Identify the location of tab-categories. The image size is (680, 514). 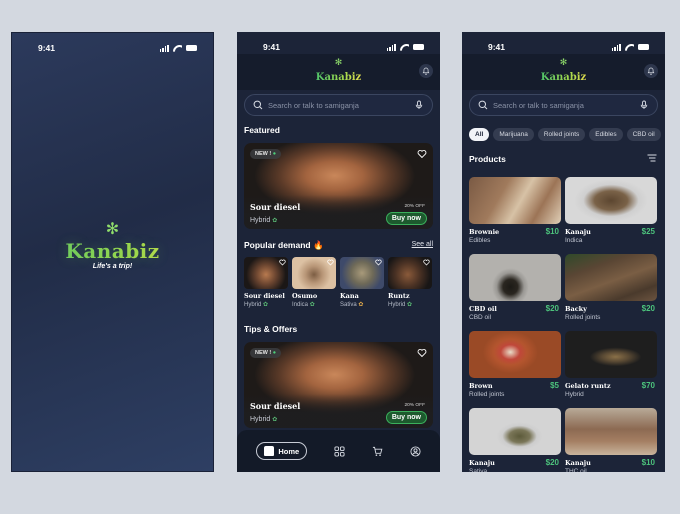
(339, 451).